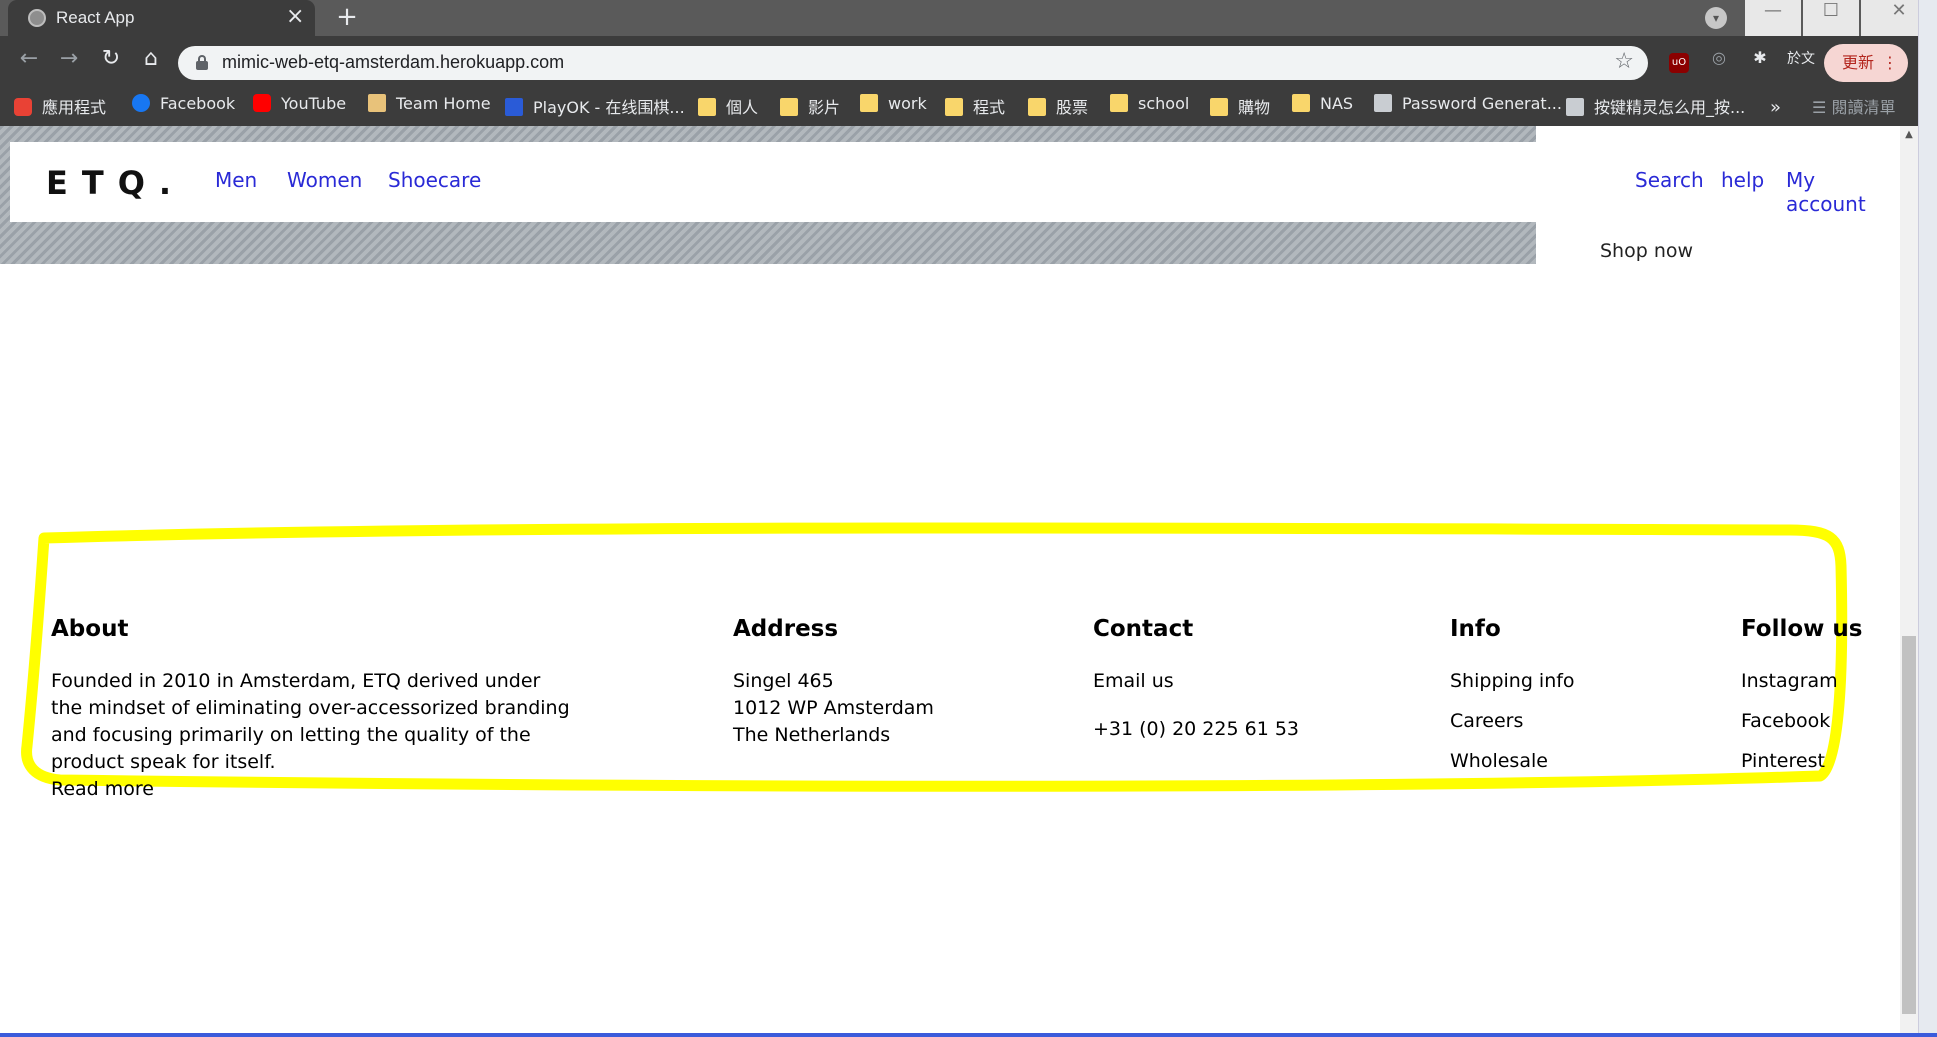 Image resolution: width=1937 pixels, height=1037 pixels. What do you see at coordinates (202, 63) in the screenshot?
I see `lock-icon` at bounding box center [202, 63].